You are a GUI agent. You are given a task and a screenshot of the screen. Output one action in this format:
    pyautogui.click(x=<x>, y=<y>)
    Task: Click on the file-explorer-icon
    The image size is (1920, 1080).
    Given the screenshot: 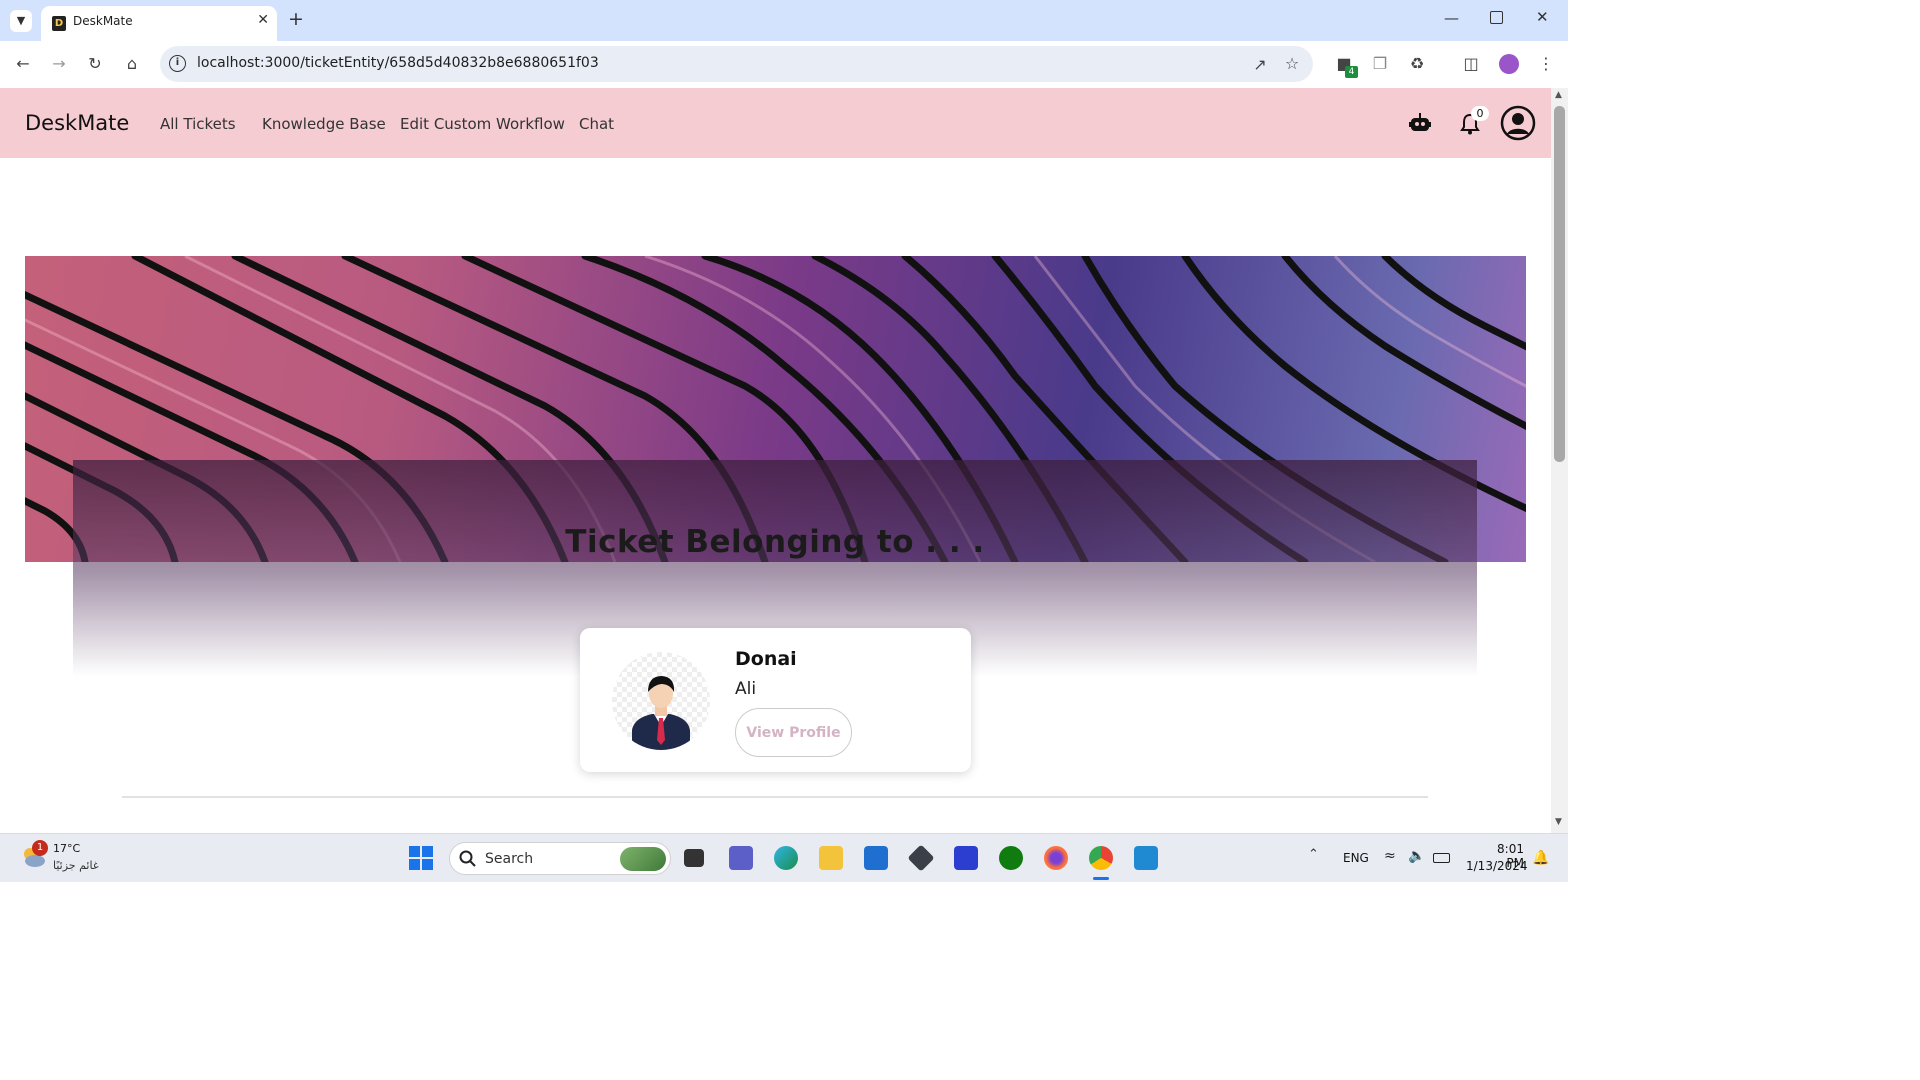 What is the action you would take?
    pyautogui.click(x=831, y=858)
    